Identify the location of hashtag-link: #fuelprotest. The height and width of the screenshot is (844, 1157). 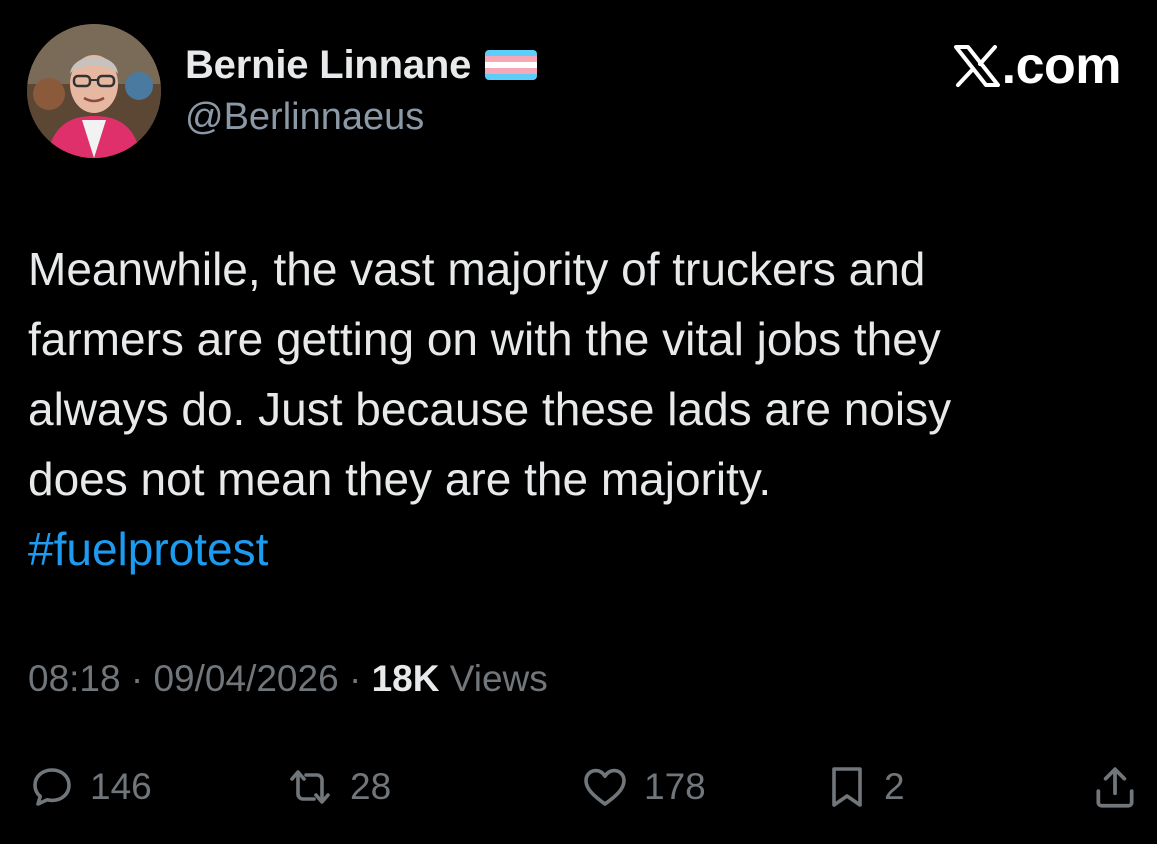
(578, 549).